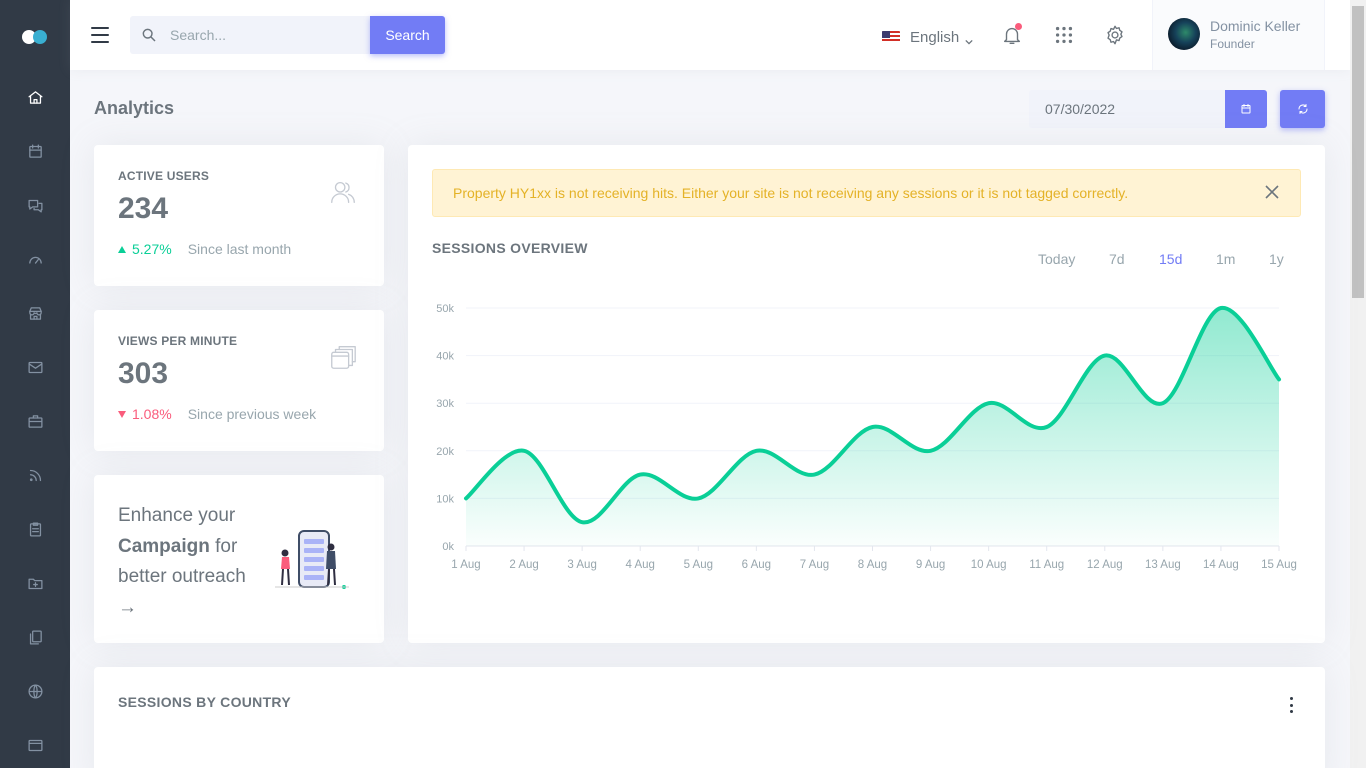  What do you see at coordinates (149, 35) in the screenshot?
I see `search-icon` at bounding box center [149, 35].